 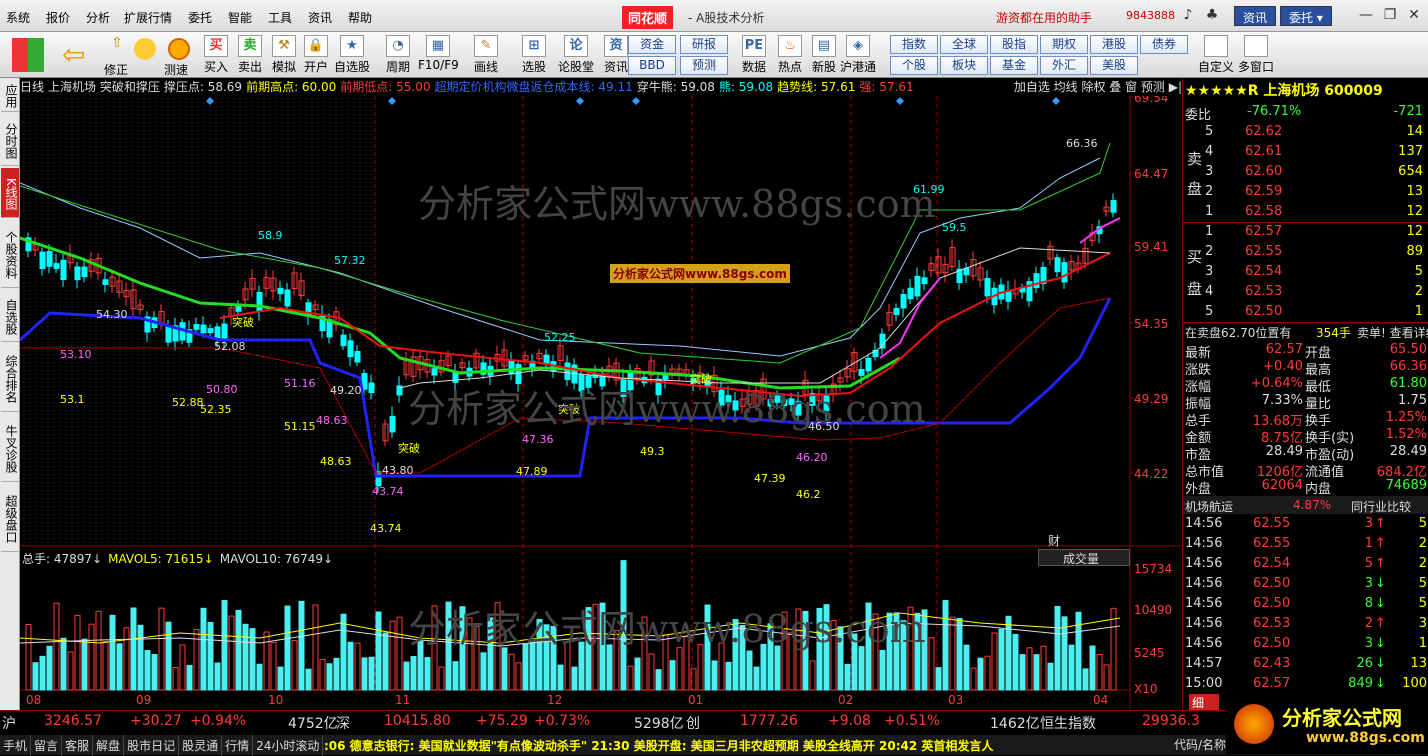 I want to click on side-tab: 个股资料, so click(x=10, y=254).